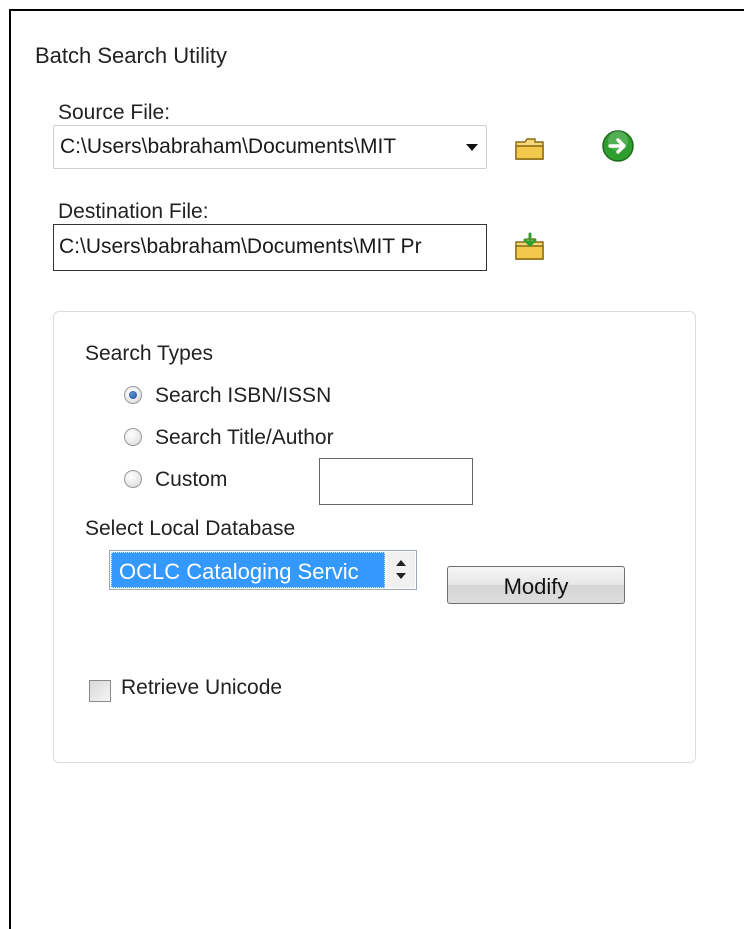 The image size is (744, 929). Describe the element at coordinates (149, 353) in the screenshot. I see `search-types-heading: Search Types` at that location.